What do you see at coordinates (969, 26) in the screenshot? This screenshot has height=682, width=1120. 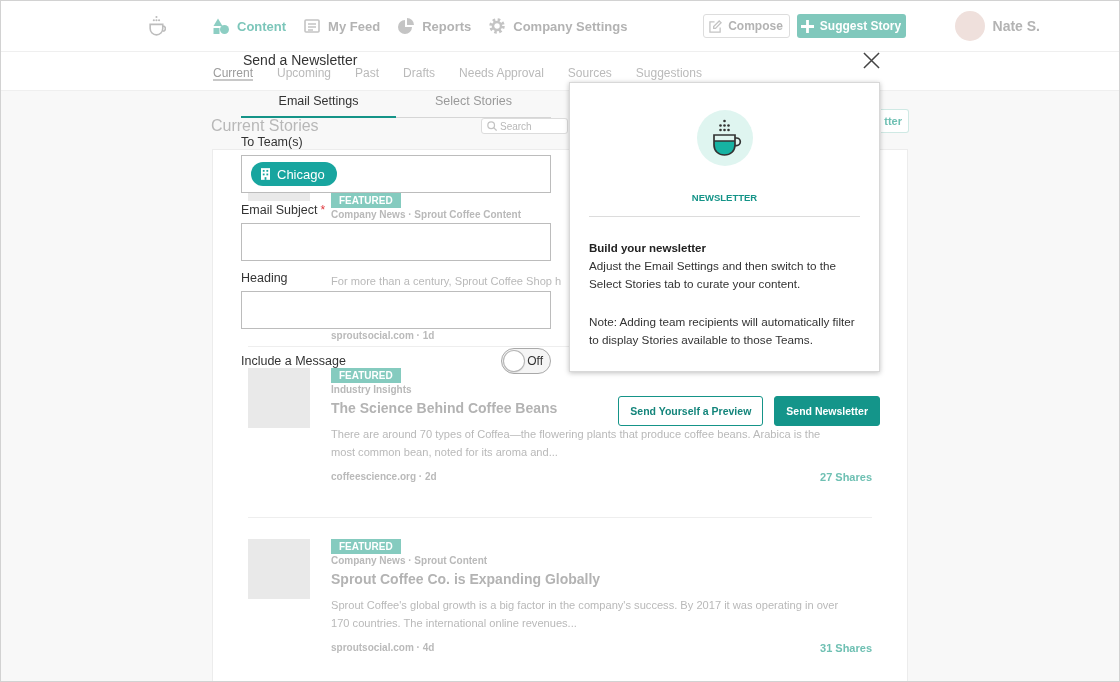 I see `avatar-placeholder` at bounding box center [969, 26].